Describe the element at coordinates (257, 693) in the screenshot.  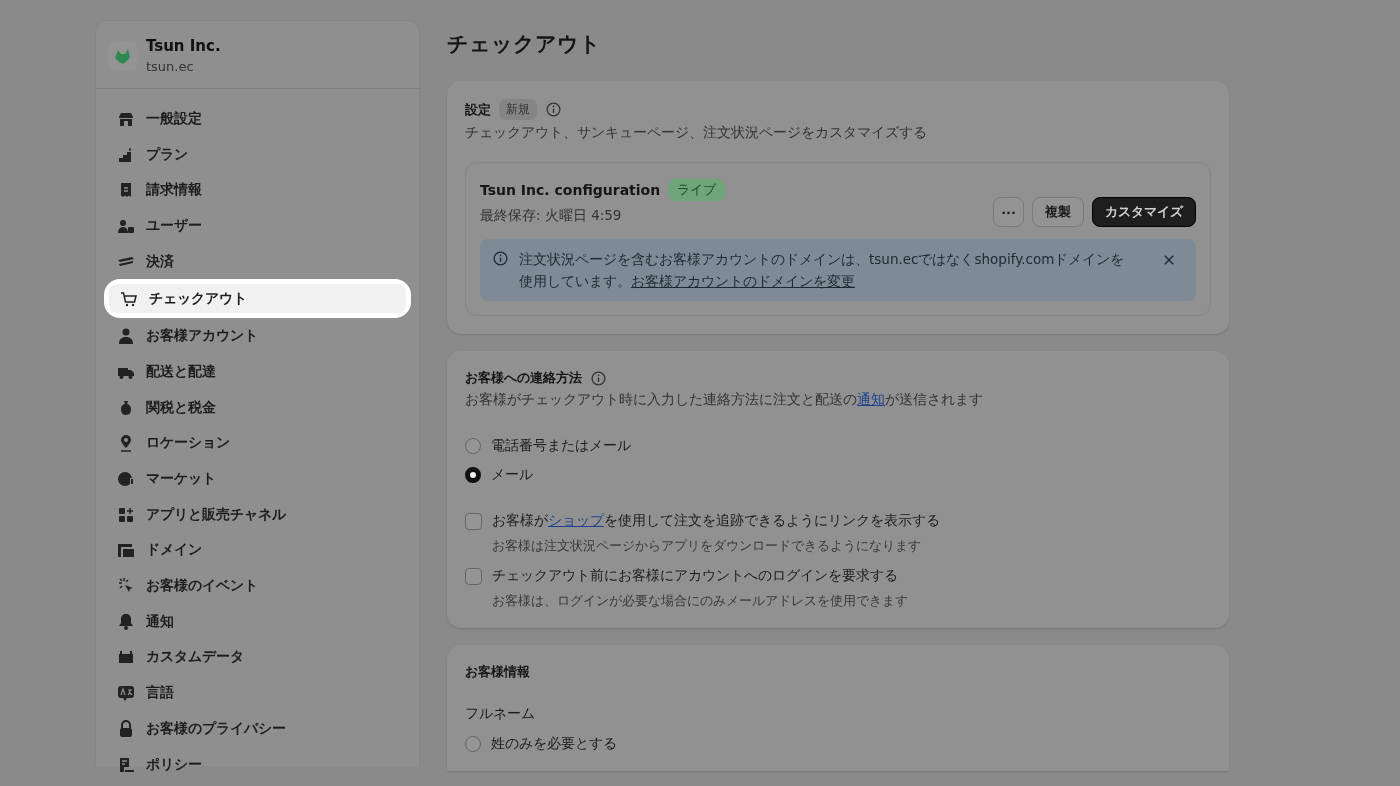
I see `sidebar-item: 言語` at that location.